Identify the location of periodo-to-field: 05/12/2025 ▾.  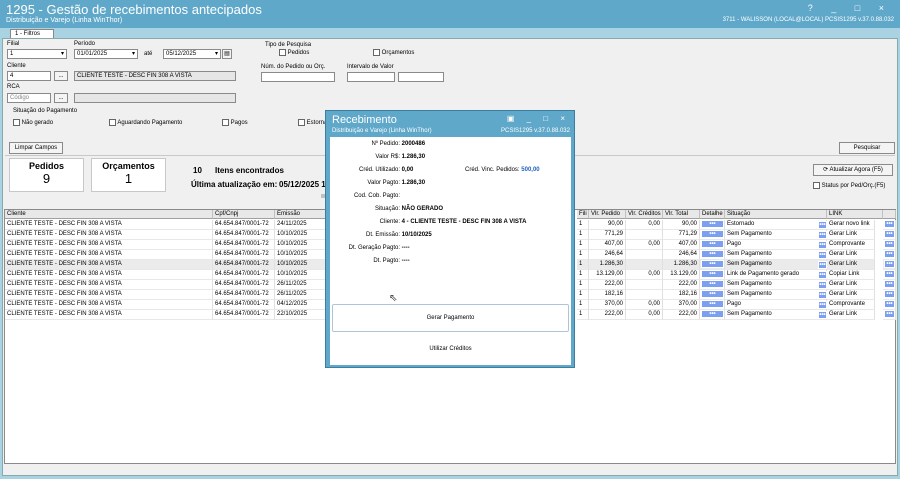
(192, 54).